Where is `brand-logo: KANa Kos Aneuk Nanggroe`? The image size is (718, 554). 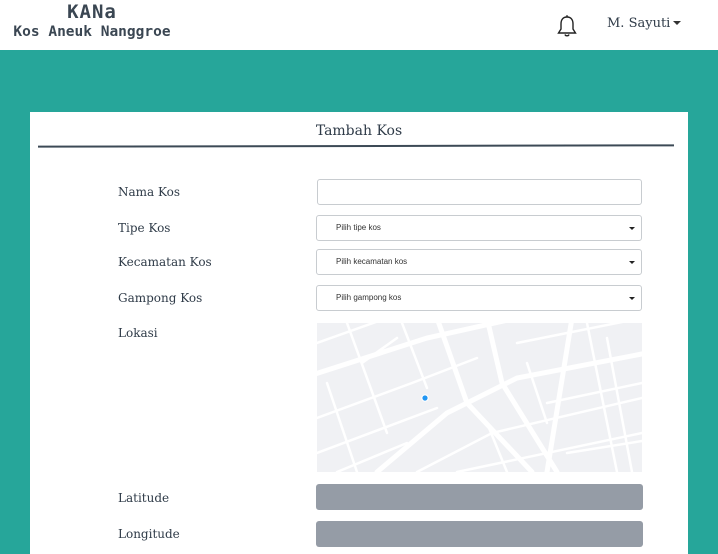
brand-logo: KANa Kos Aneuk Nanggroe is located at coordinates (92, 21).